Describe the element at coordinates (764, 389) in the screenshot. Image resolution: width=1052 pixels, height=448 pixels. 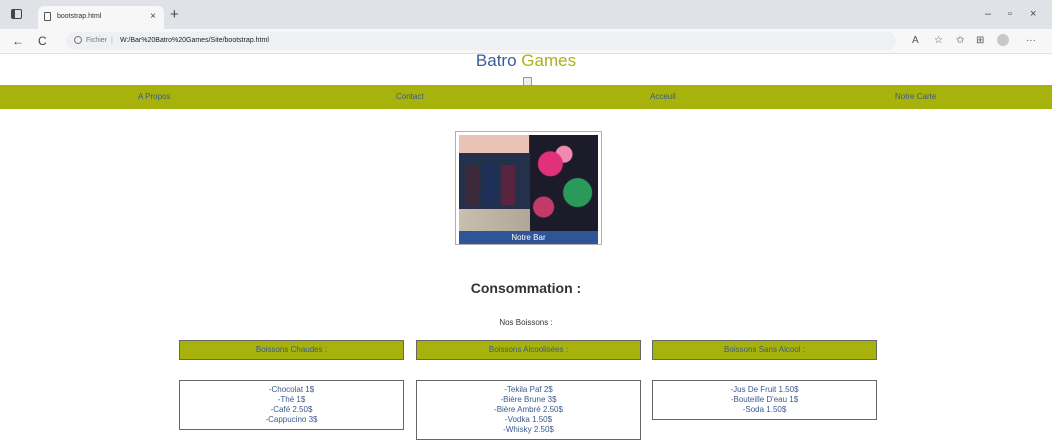
I see `list-item: -Jus De Fruit 1.50$` at that location.